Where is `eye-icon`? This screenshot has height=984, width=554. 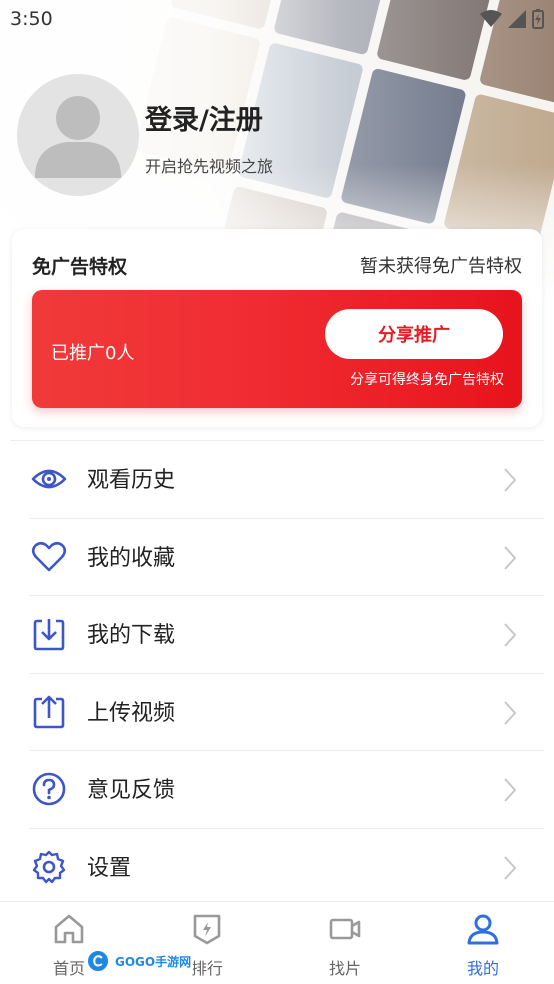 eye-icon is located at coordinates (49, 479).